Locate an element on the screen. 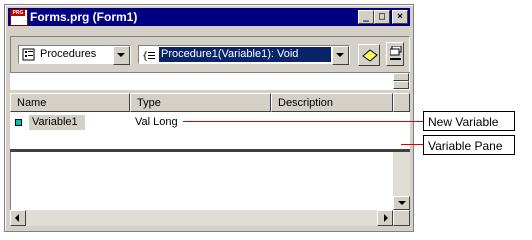  prg-file-icon: PRG is located at coordinates (19, 17).